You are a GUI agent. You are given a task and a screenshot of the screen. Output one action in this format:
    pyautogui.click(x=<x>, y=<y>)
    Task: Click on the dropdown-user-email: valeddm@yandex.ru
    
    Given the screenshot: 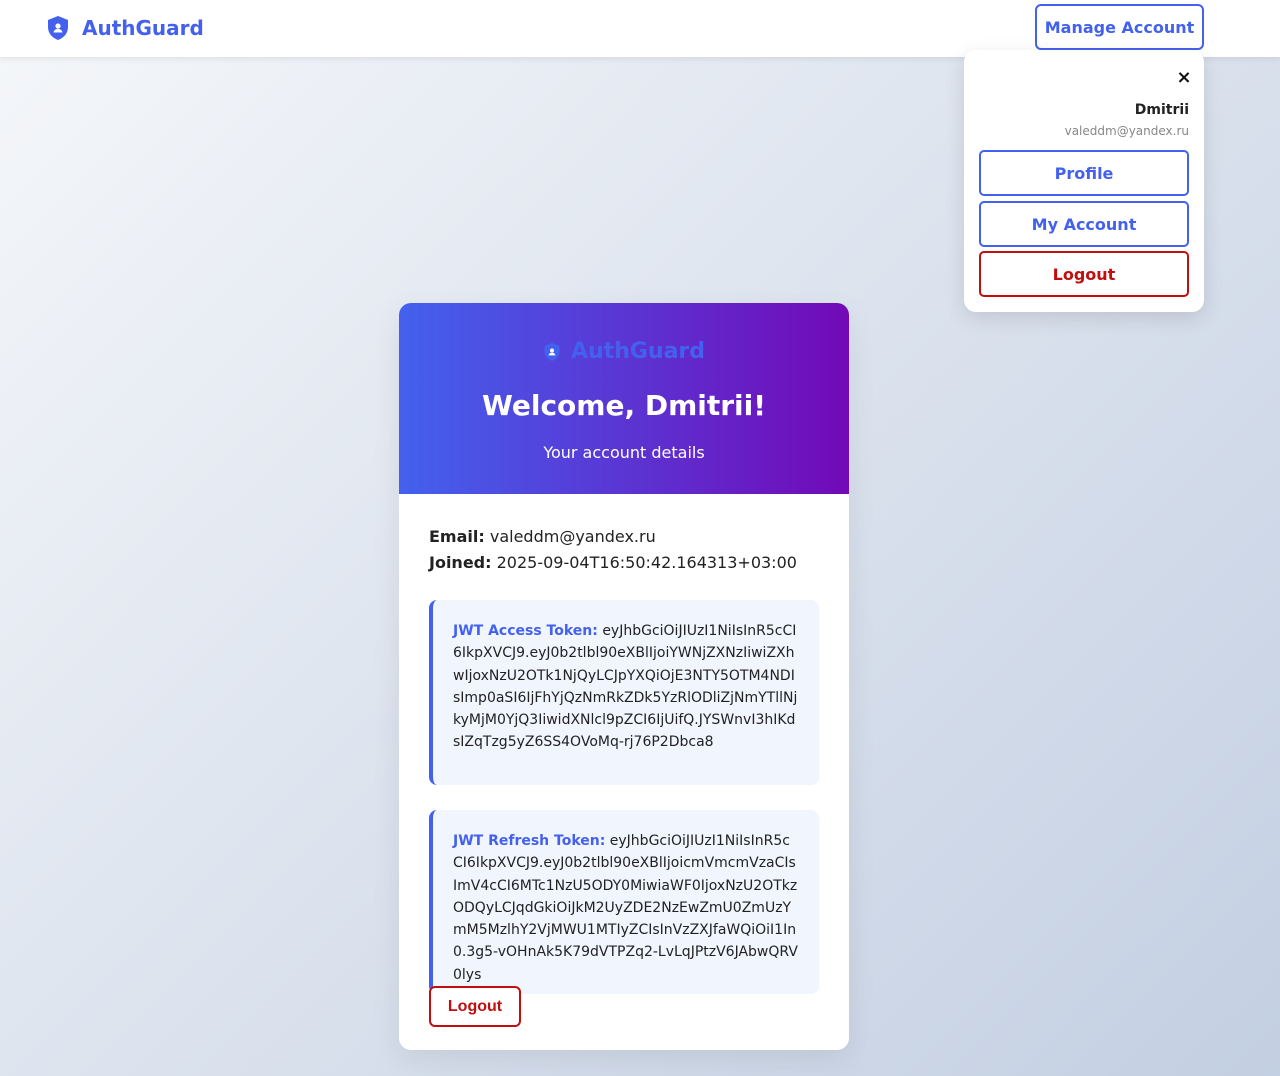 What is the action you would take?
    pyautogui.click(x=1126, y=131)
    